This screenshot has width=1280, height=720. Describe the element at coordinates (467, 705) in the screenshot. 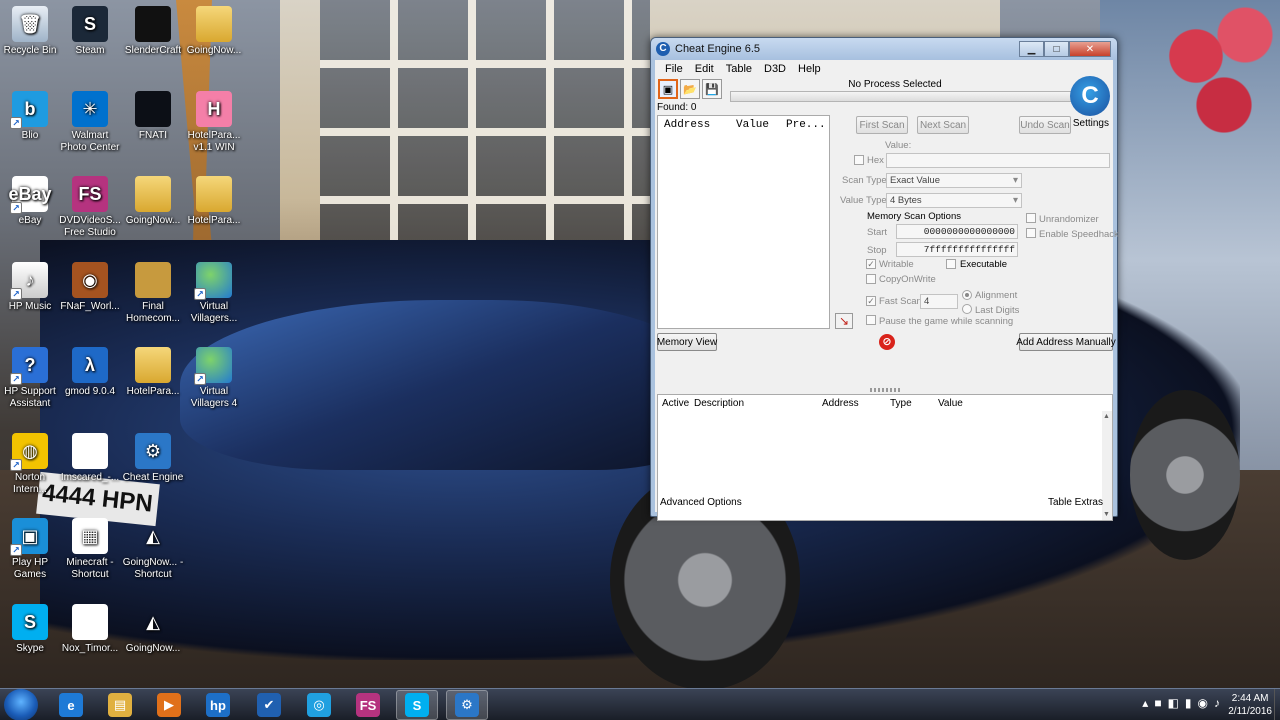

I see `taskbar-app: ⚙` at that location.